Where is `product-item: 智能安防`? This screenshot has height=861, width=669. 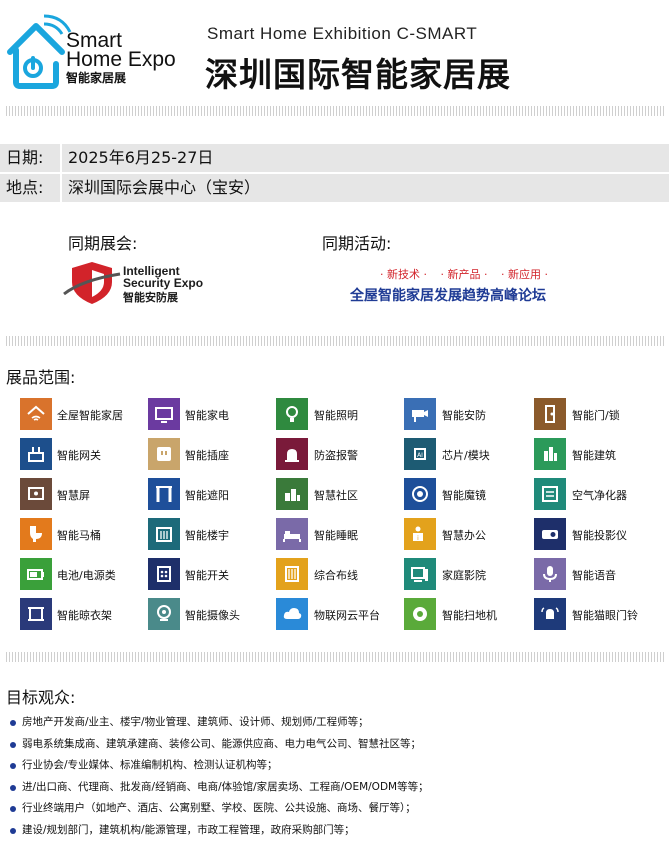 product-item: 智能安防 is located at coordinates (469, 414).